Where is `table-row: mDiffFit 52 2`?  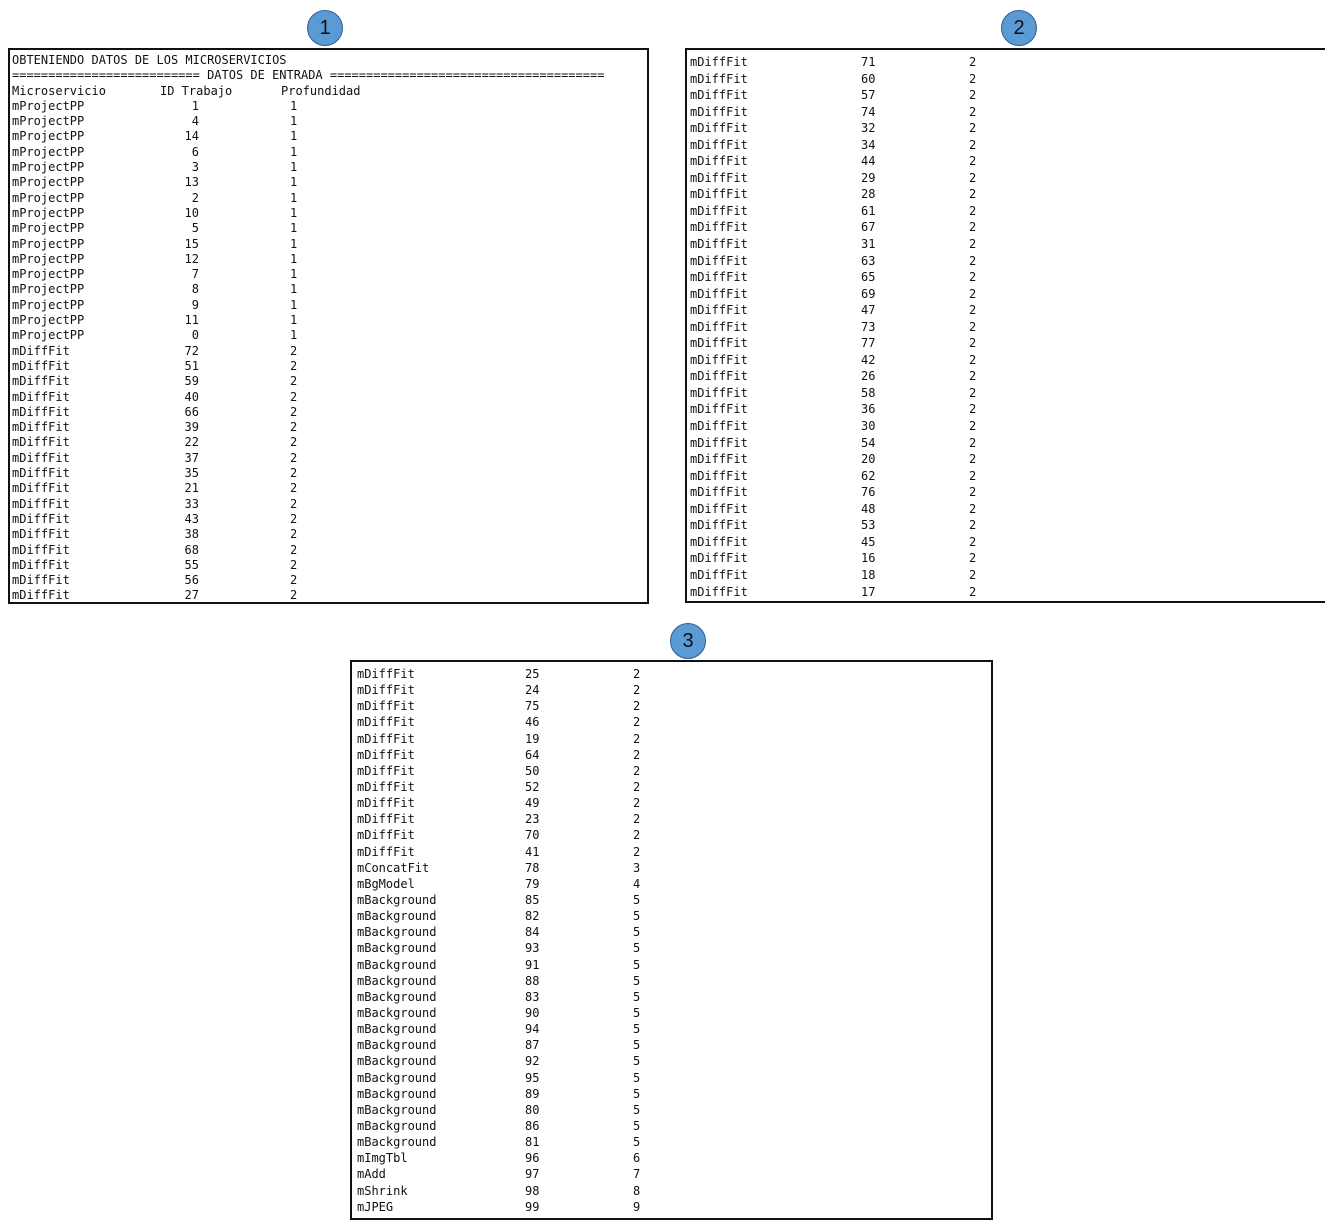 table-row: mDiffFit 52 2 is located at coordinates (674, 787).